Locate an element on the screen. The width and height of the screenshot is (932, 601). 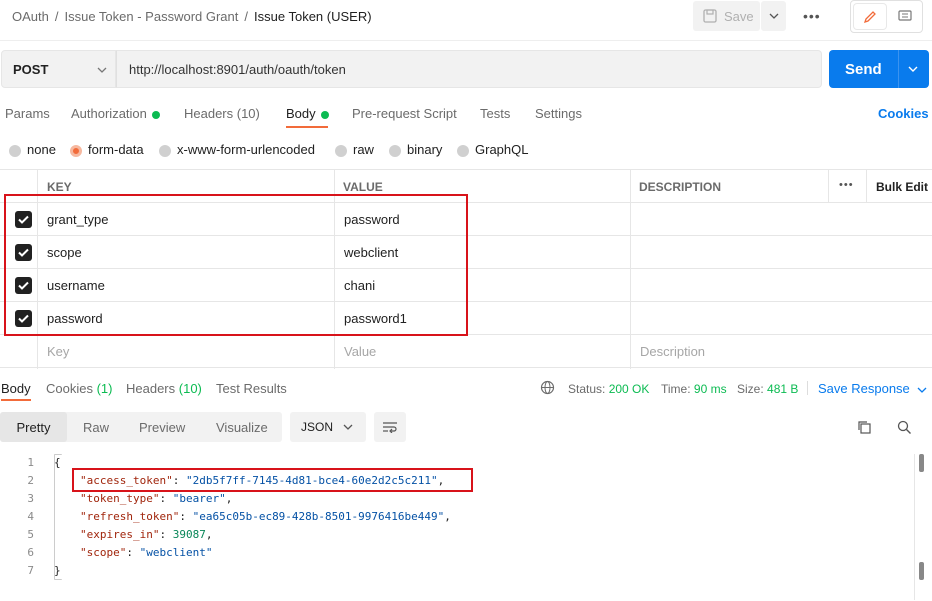
new-key-input: Key is located at coordinates (58, 351).